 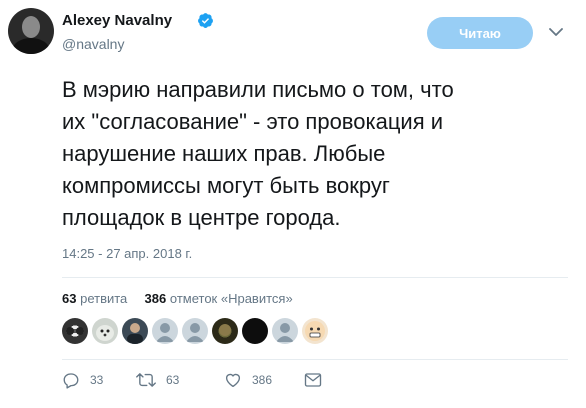 What do you see at coordinates (157, 380) in the screenshot?
I see `retweet-button: 63` at bounding box center [157, 380].